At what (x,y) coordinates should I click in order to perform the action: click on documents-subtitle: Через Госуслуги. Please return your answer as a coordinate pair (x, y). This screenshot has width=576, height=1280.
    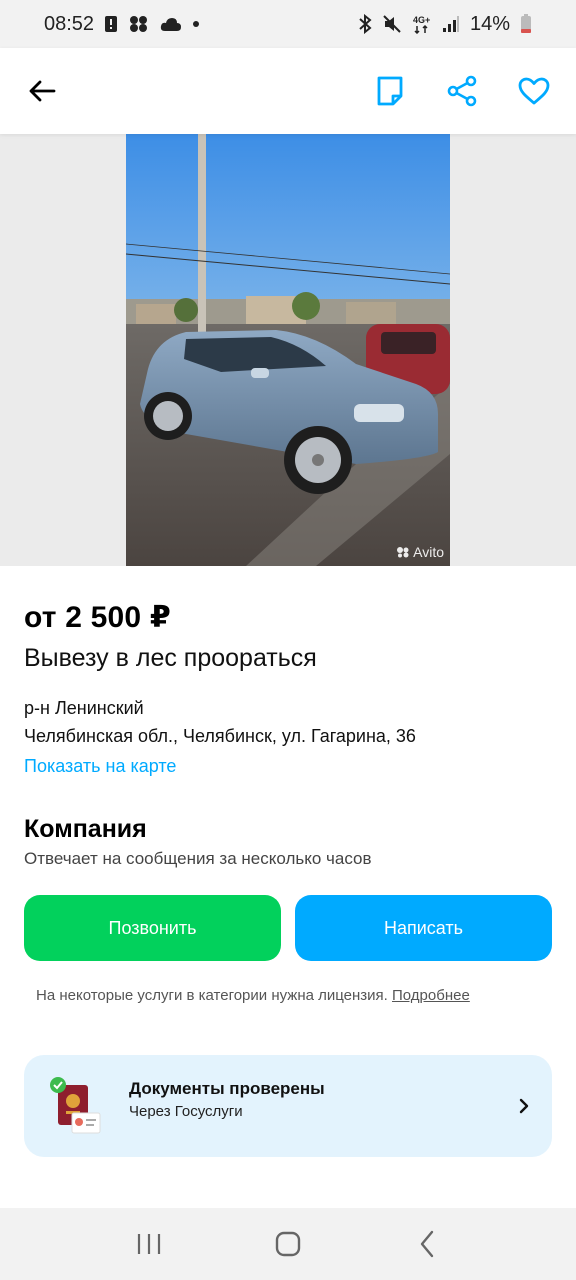
    Looking at the image, I should click on (186, 1111).